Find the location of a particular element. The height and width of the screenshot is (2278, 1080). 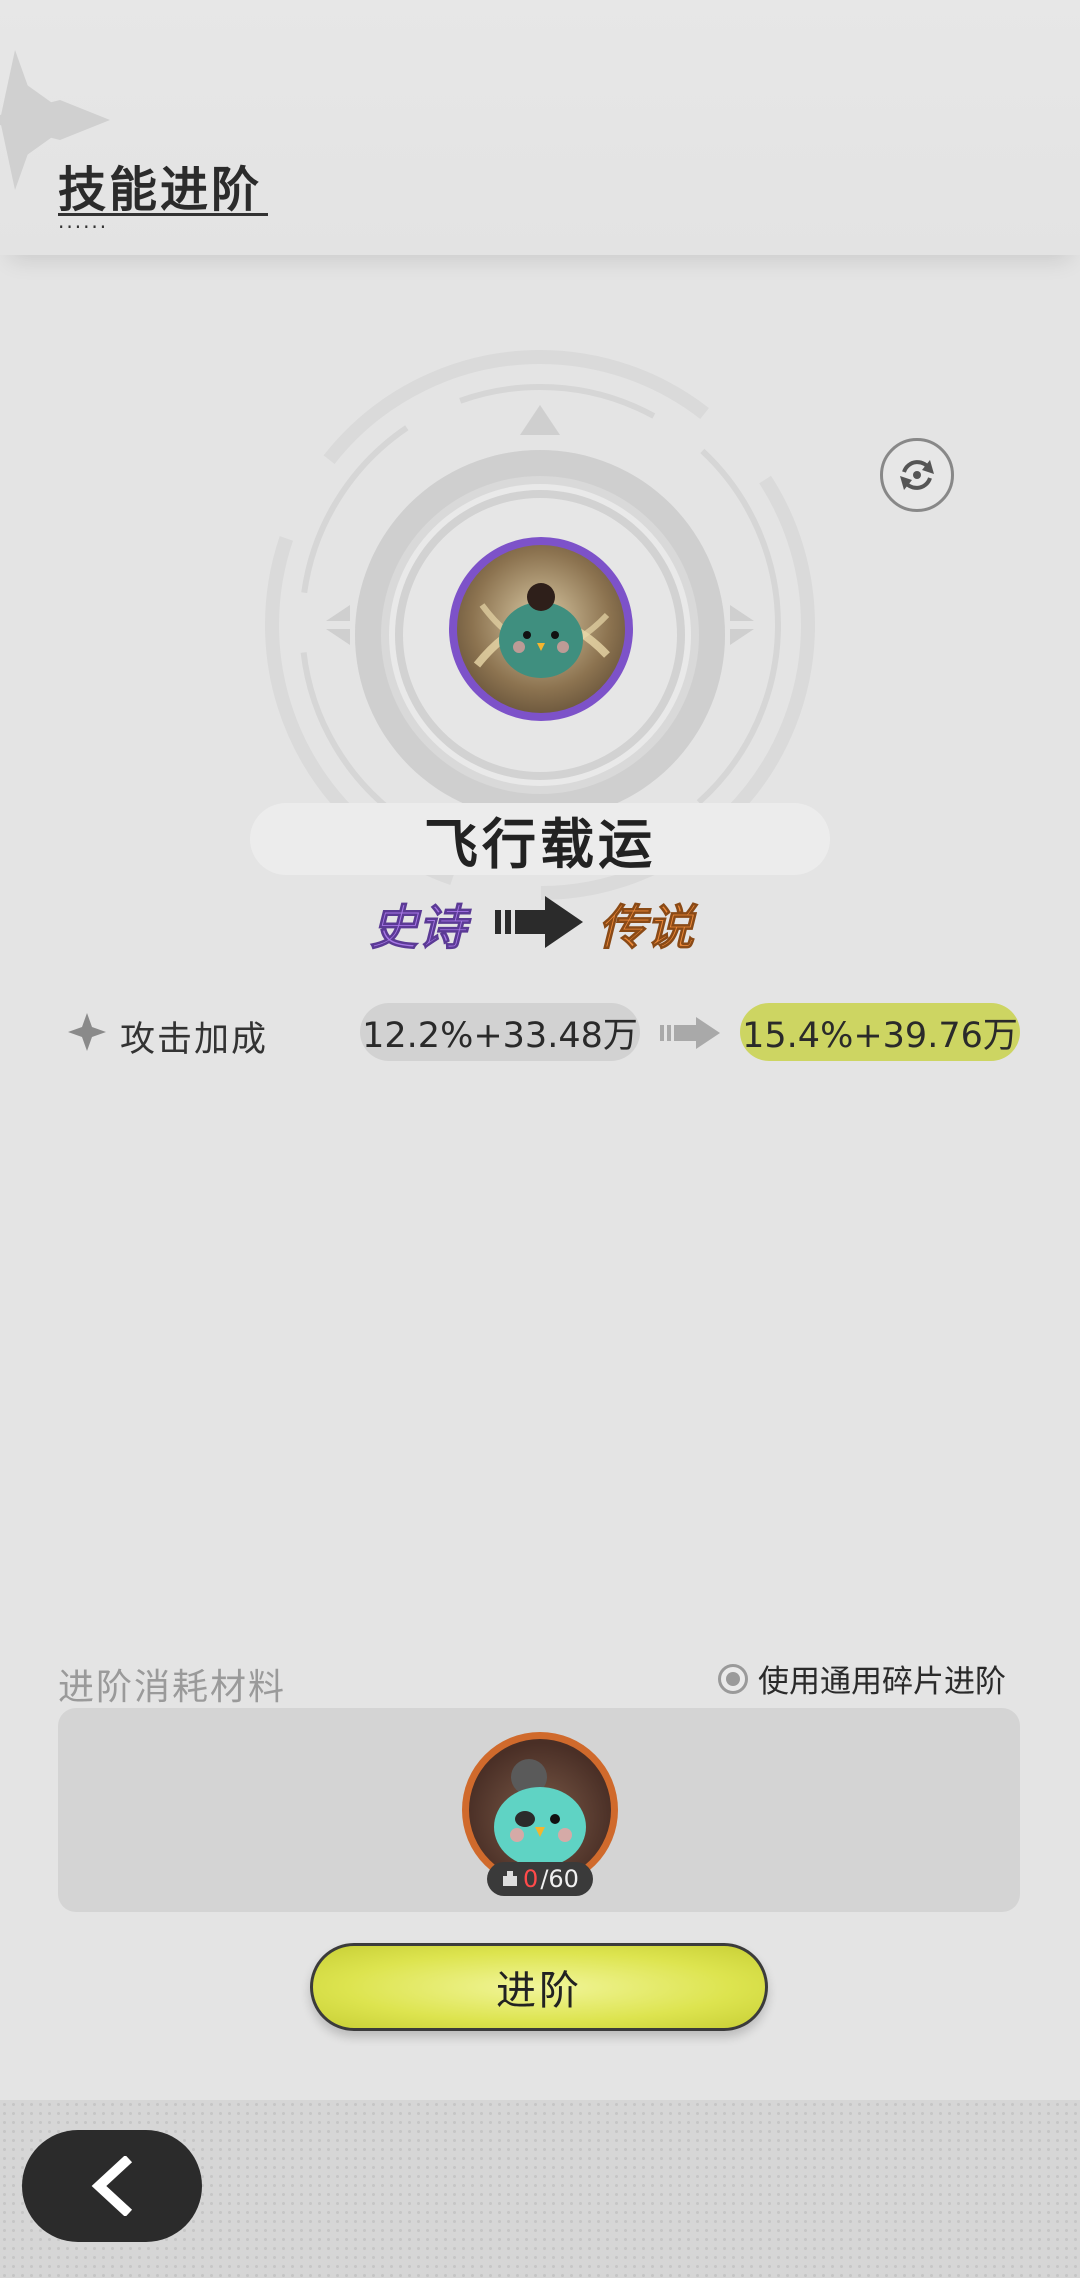

radio-icon is located at coordinates (733, 1678).